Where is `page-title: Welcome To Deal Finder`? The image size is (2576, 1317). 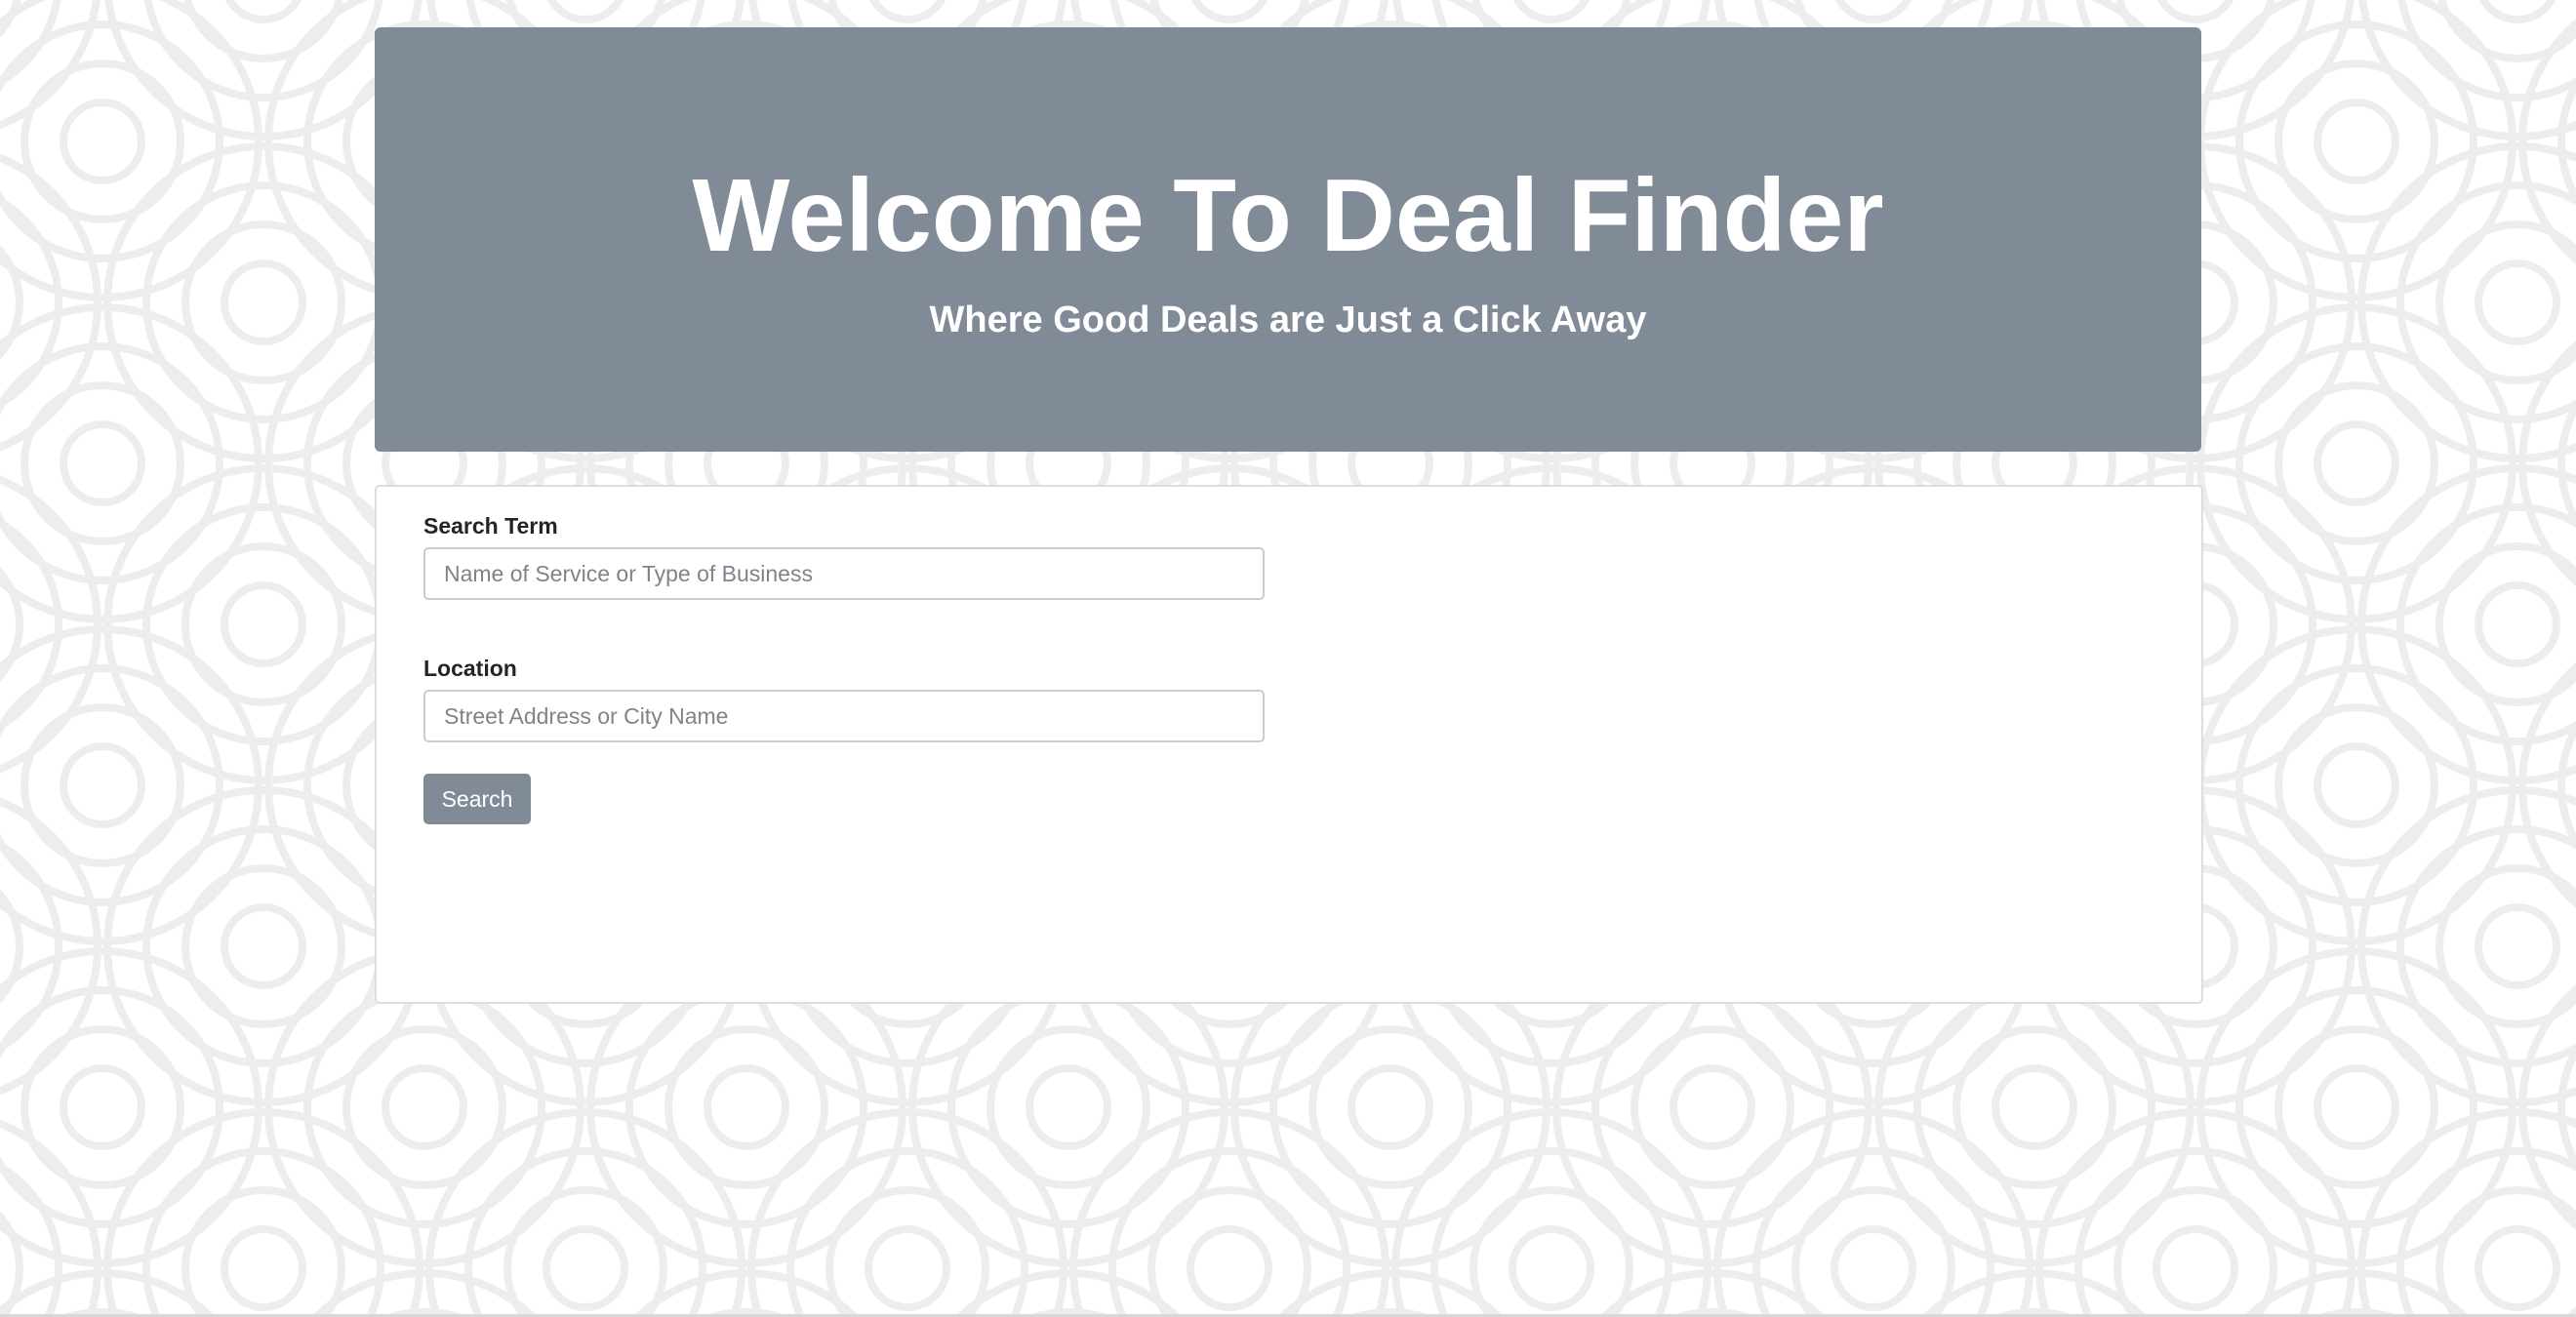
page-title: Welcome To Deal Finder is located at coordinates (1288, 215).